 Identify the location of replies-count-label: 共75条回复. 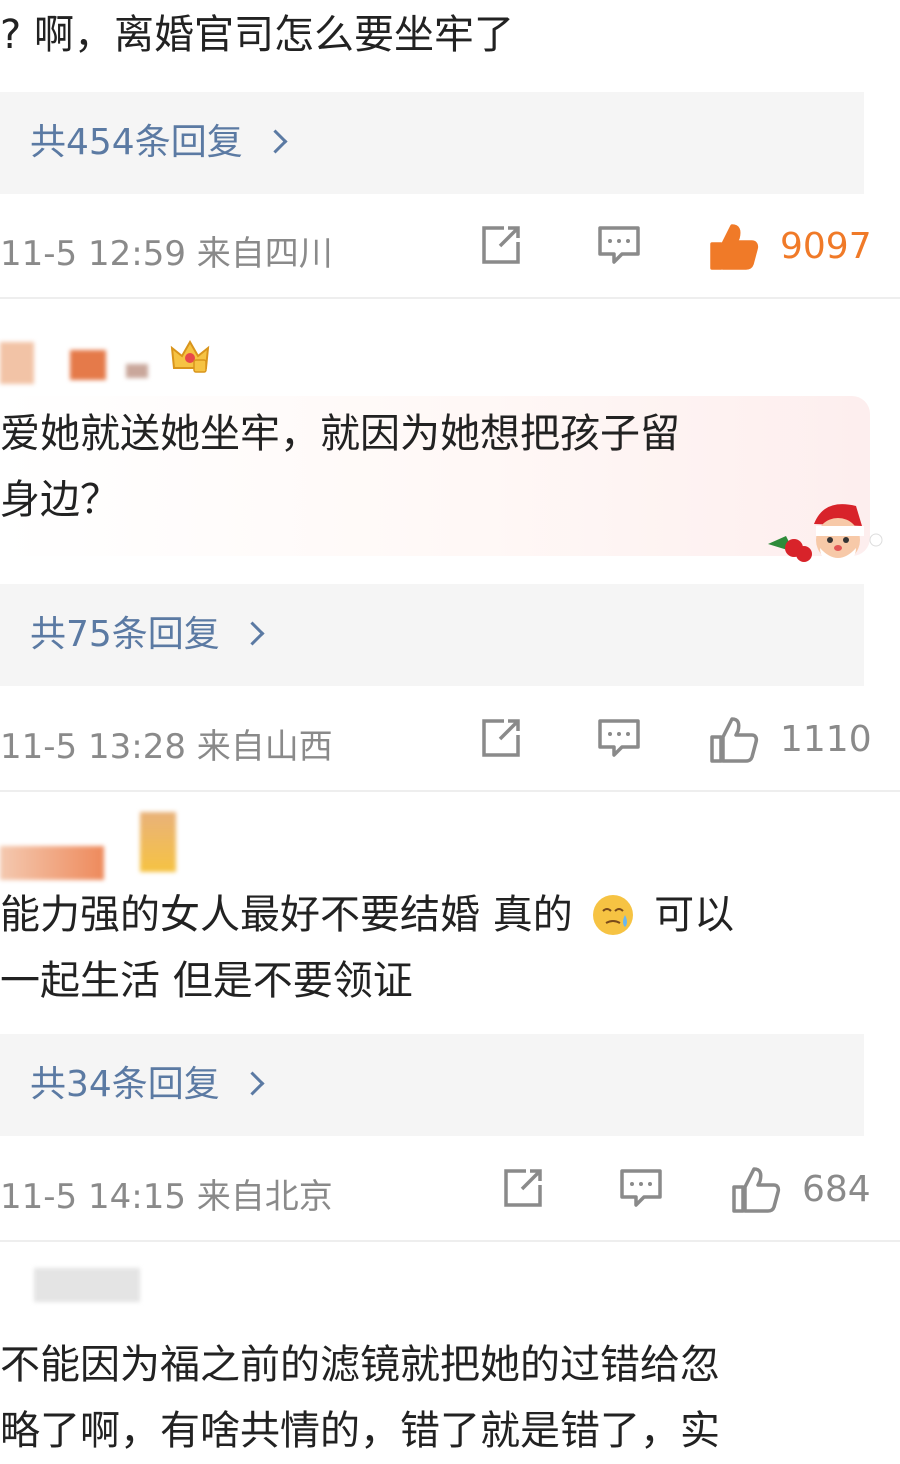
(125, 634).